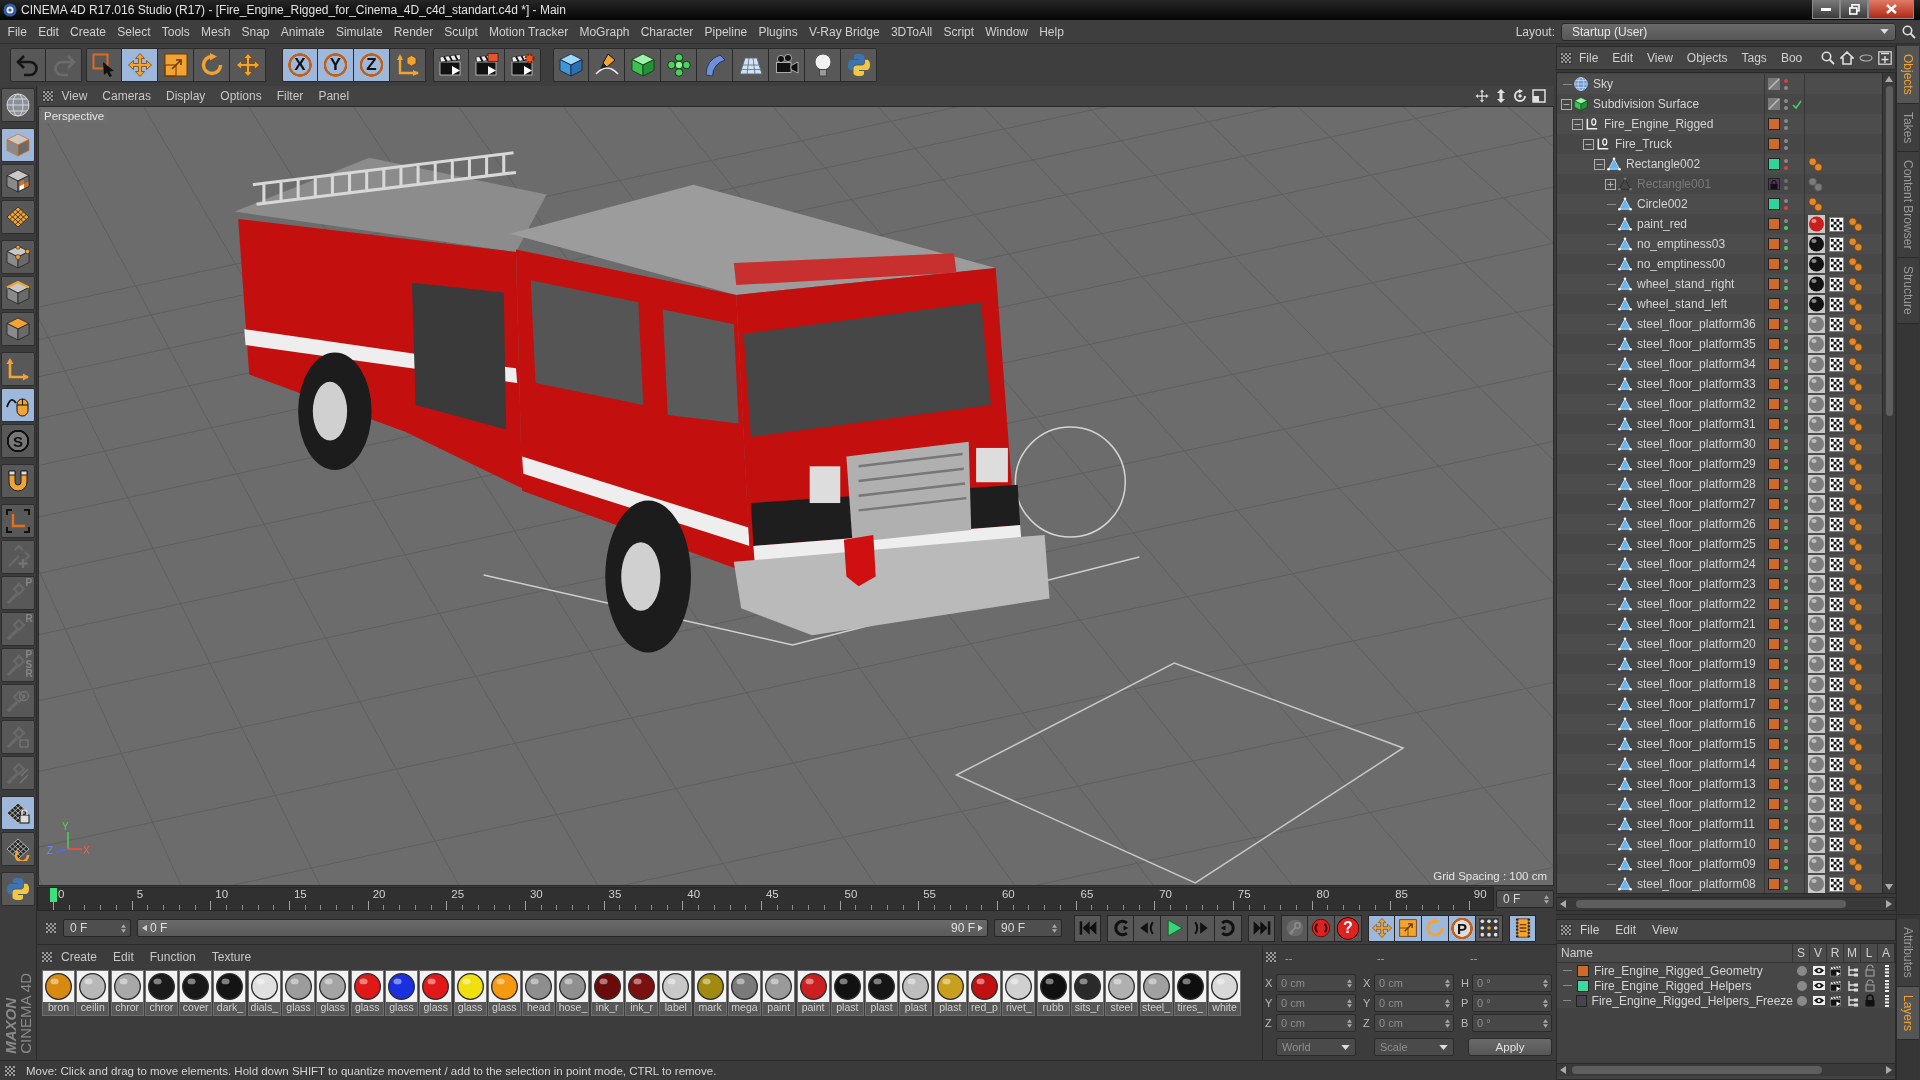 The image size is (1920, 1080). I want to click on minimize-button, so click(1826, 9).